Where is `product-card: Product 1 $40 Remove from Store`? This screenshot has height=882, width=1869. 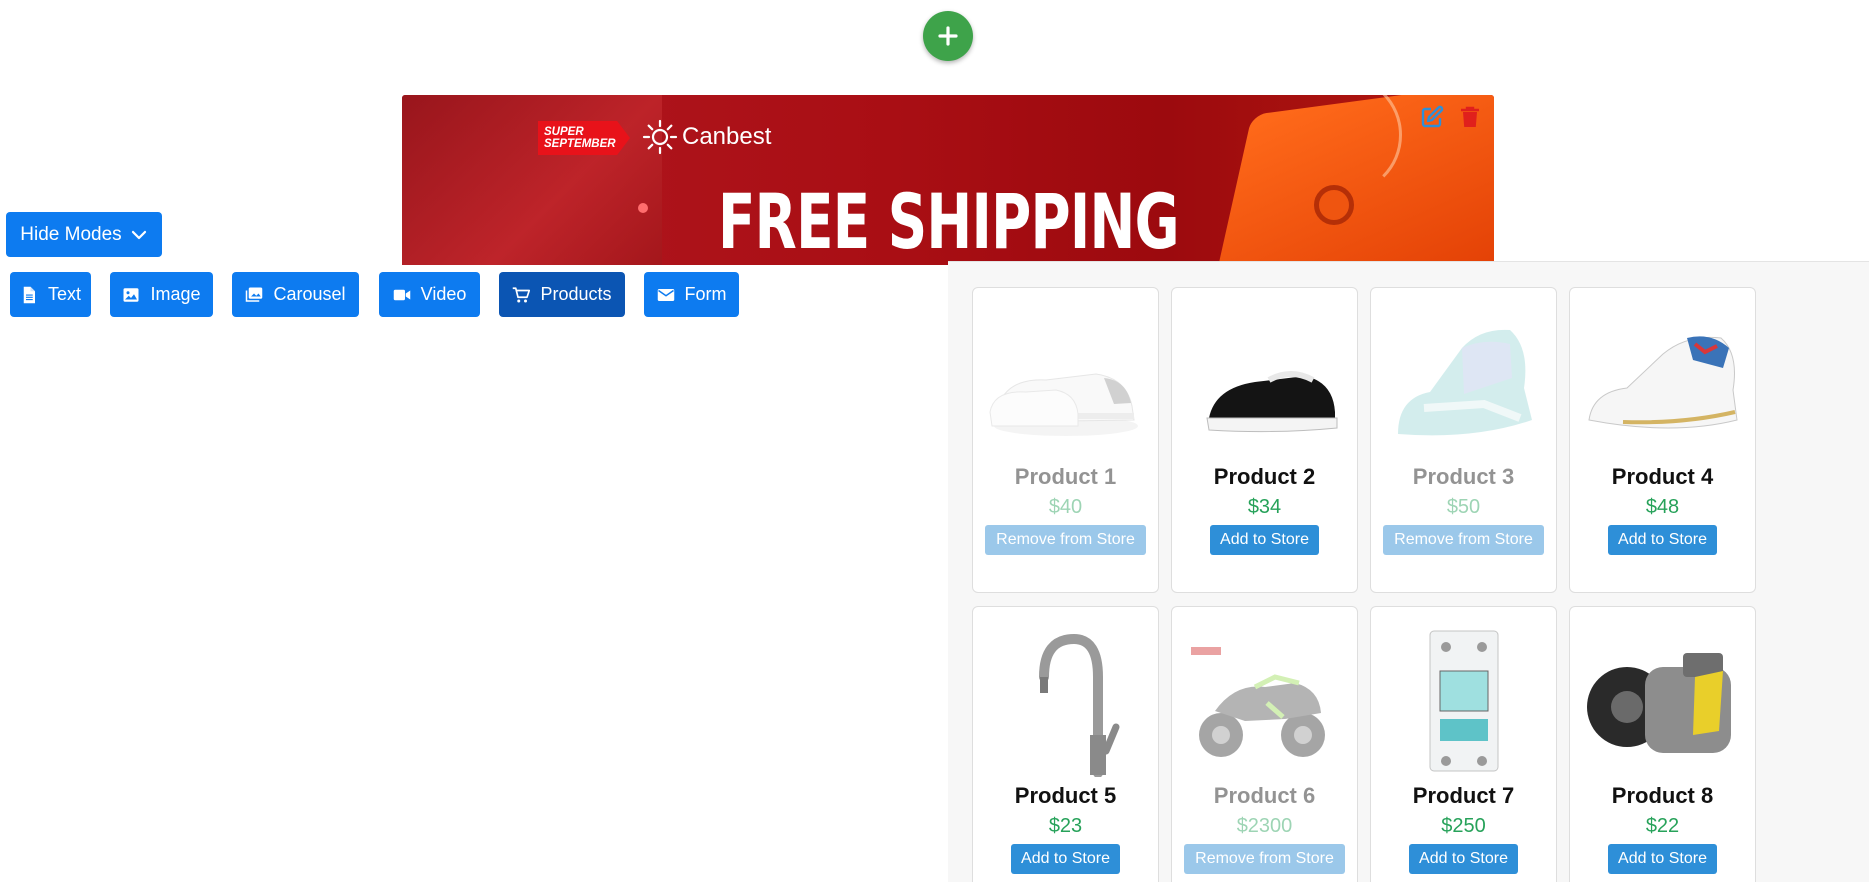
product-card: Product 1 $40 Remove from Store is located at coordinates (1065, 440).